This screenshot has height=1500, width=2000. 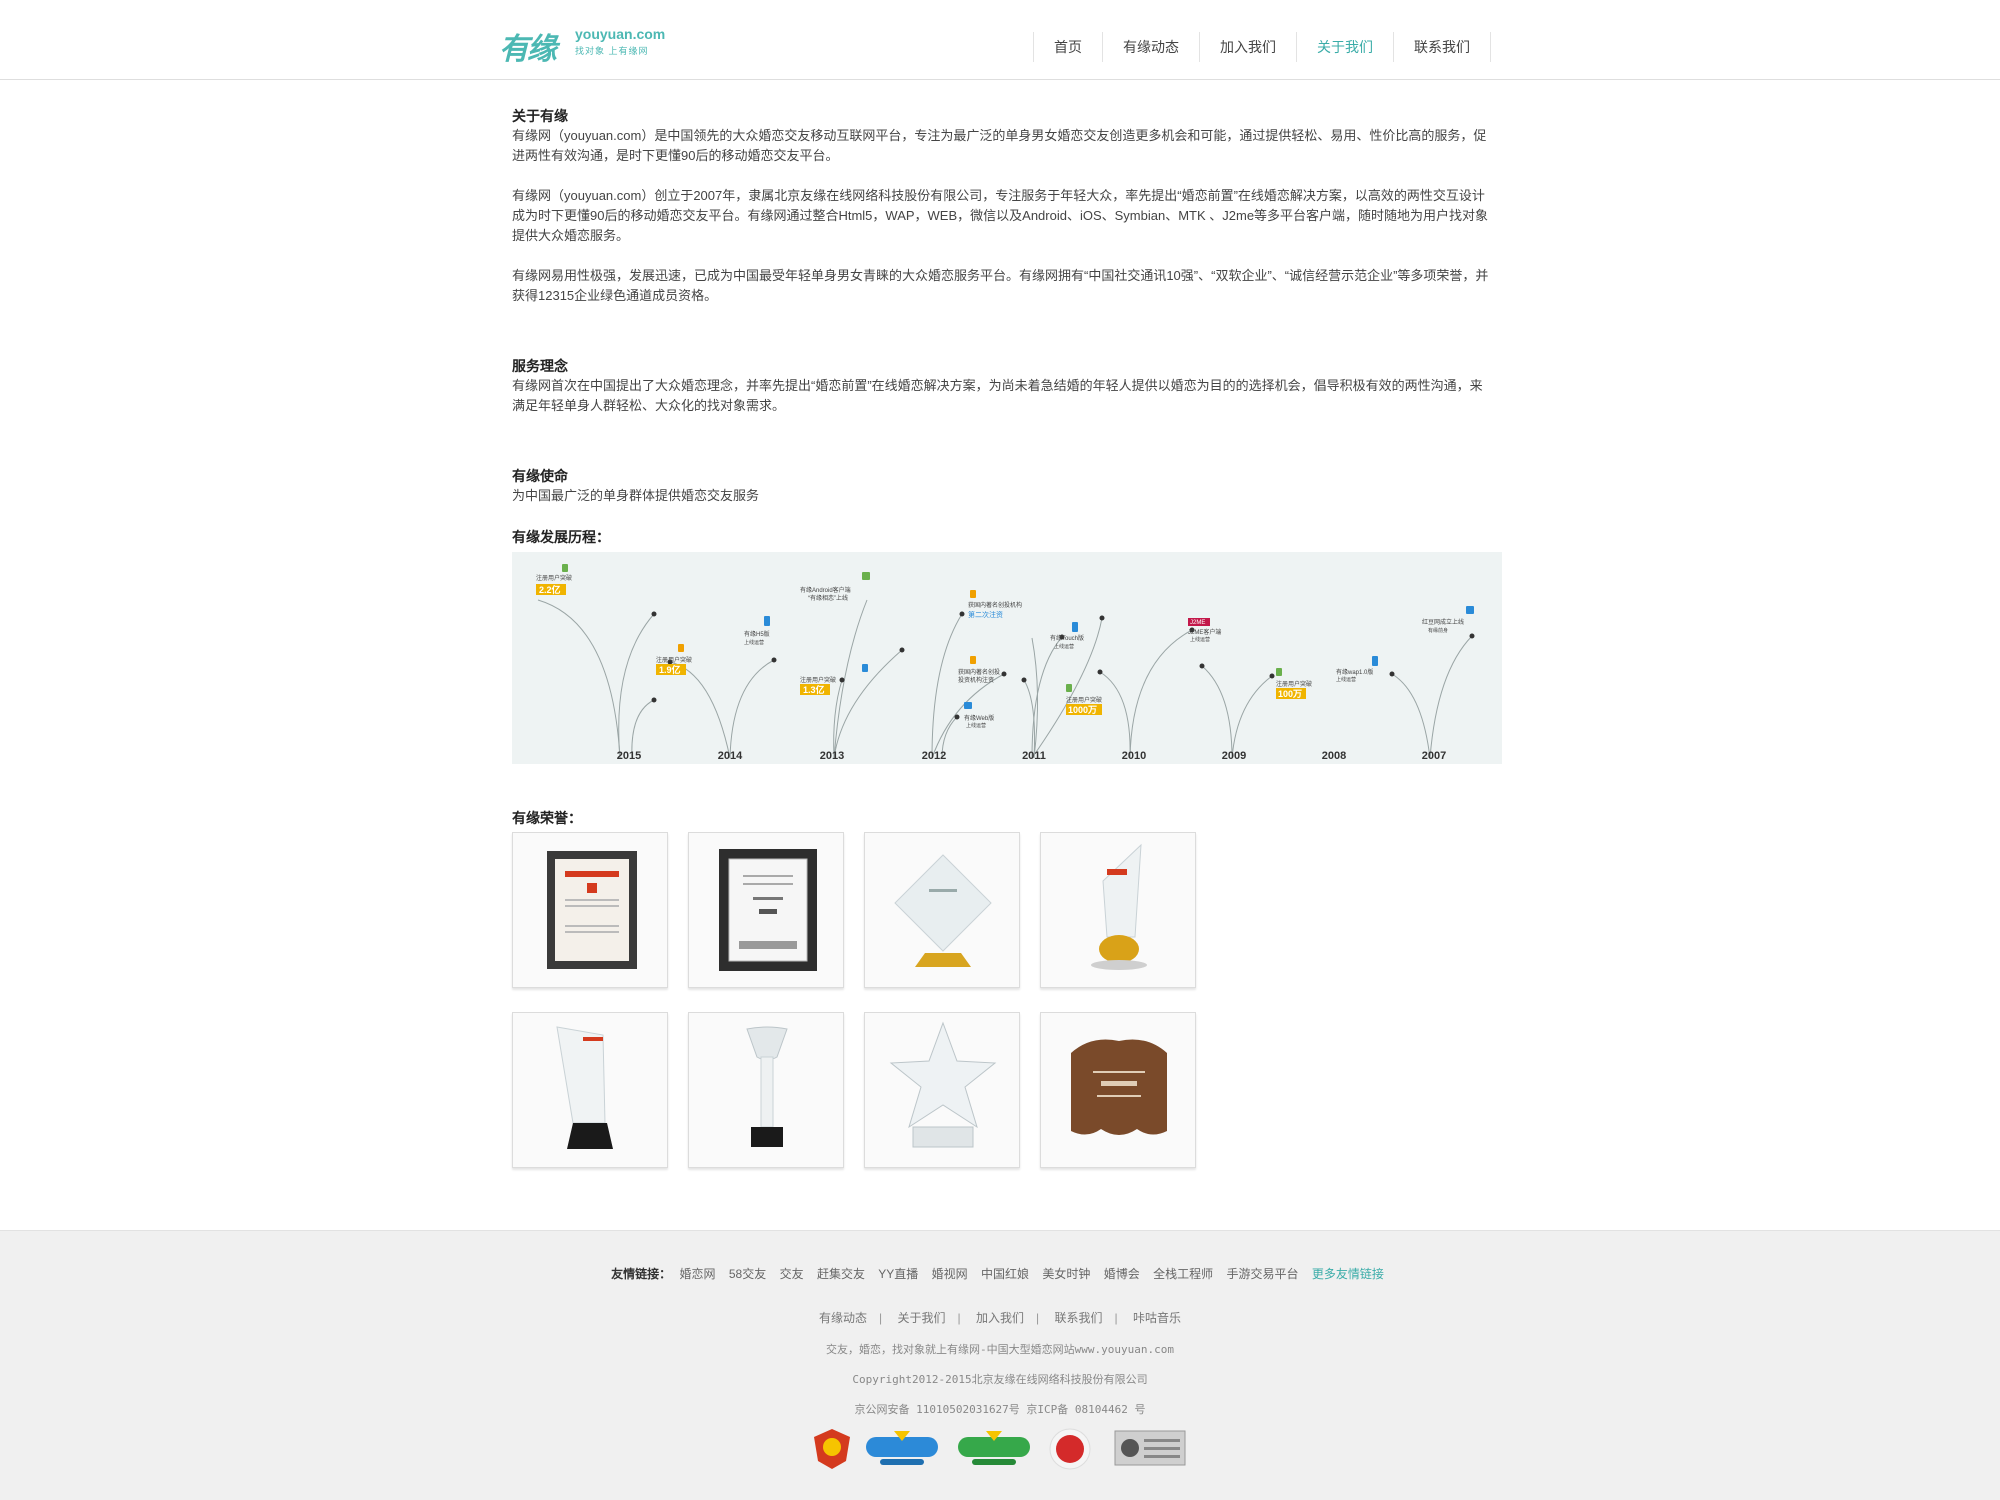 I want to click on nav-home: 首页, so click(x=1067, y=47).